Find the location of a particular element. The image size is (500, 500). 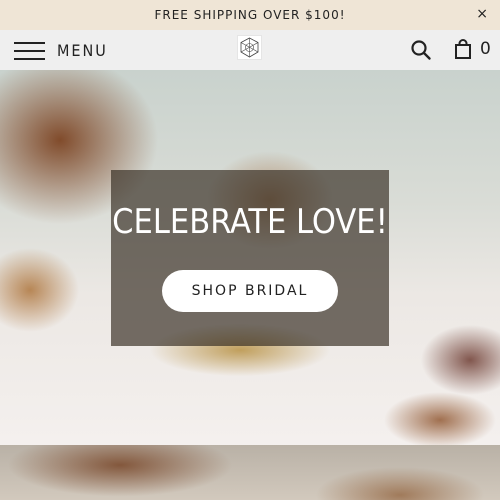

shop-bridal-button: SHOP BRIDAL is located at coordinates (250, 291).